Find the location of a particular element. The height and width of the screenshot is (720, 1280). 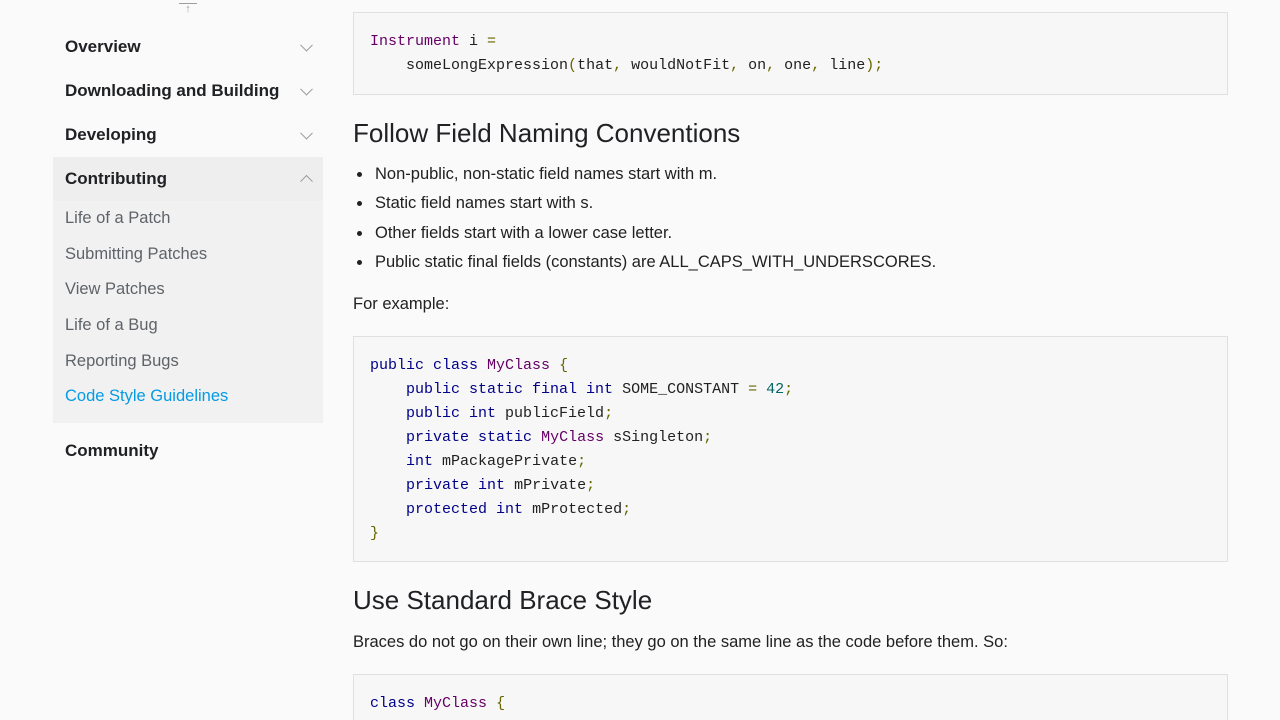

code-token: line is located at coordinates (847, 65).